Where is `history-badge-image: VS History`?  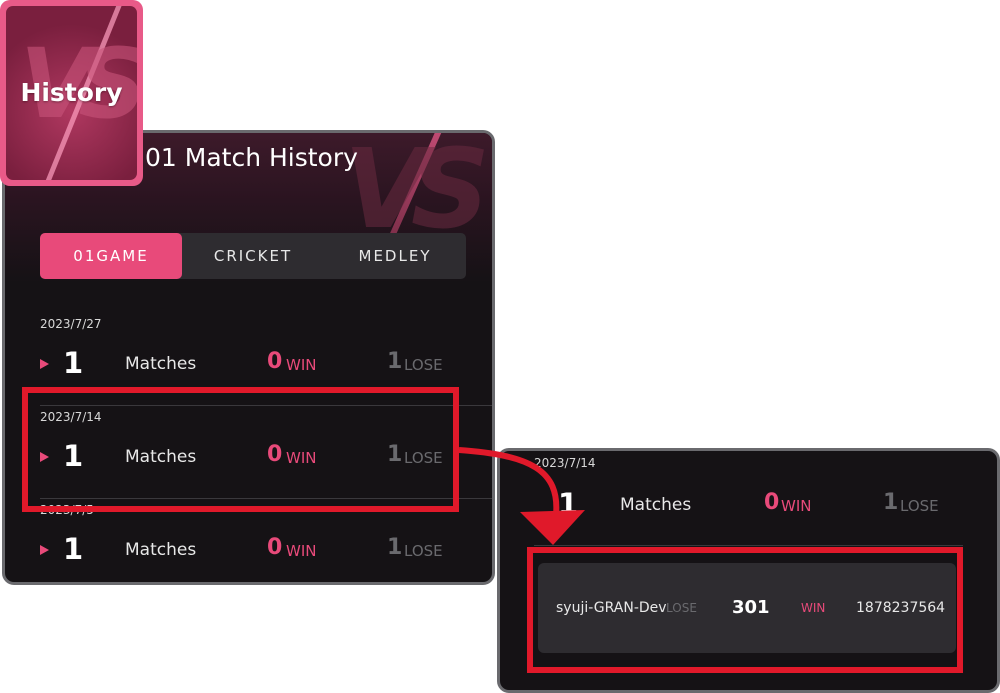
history-badge-image: VS History is located at coordinates (71, 93).